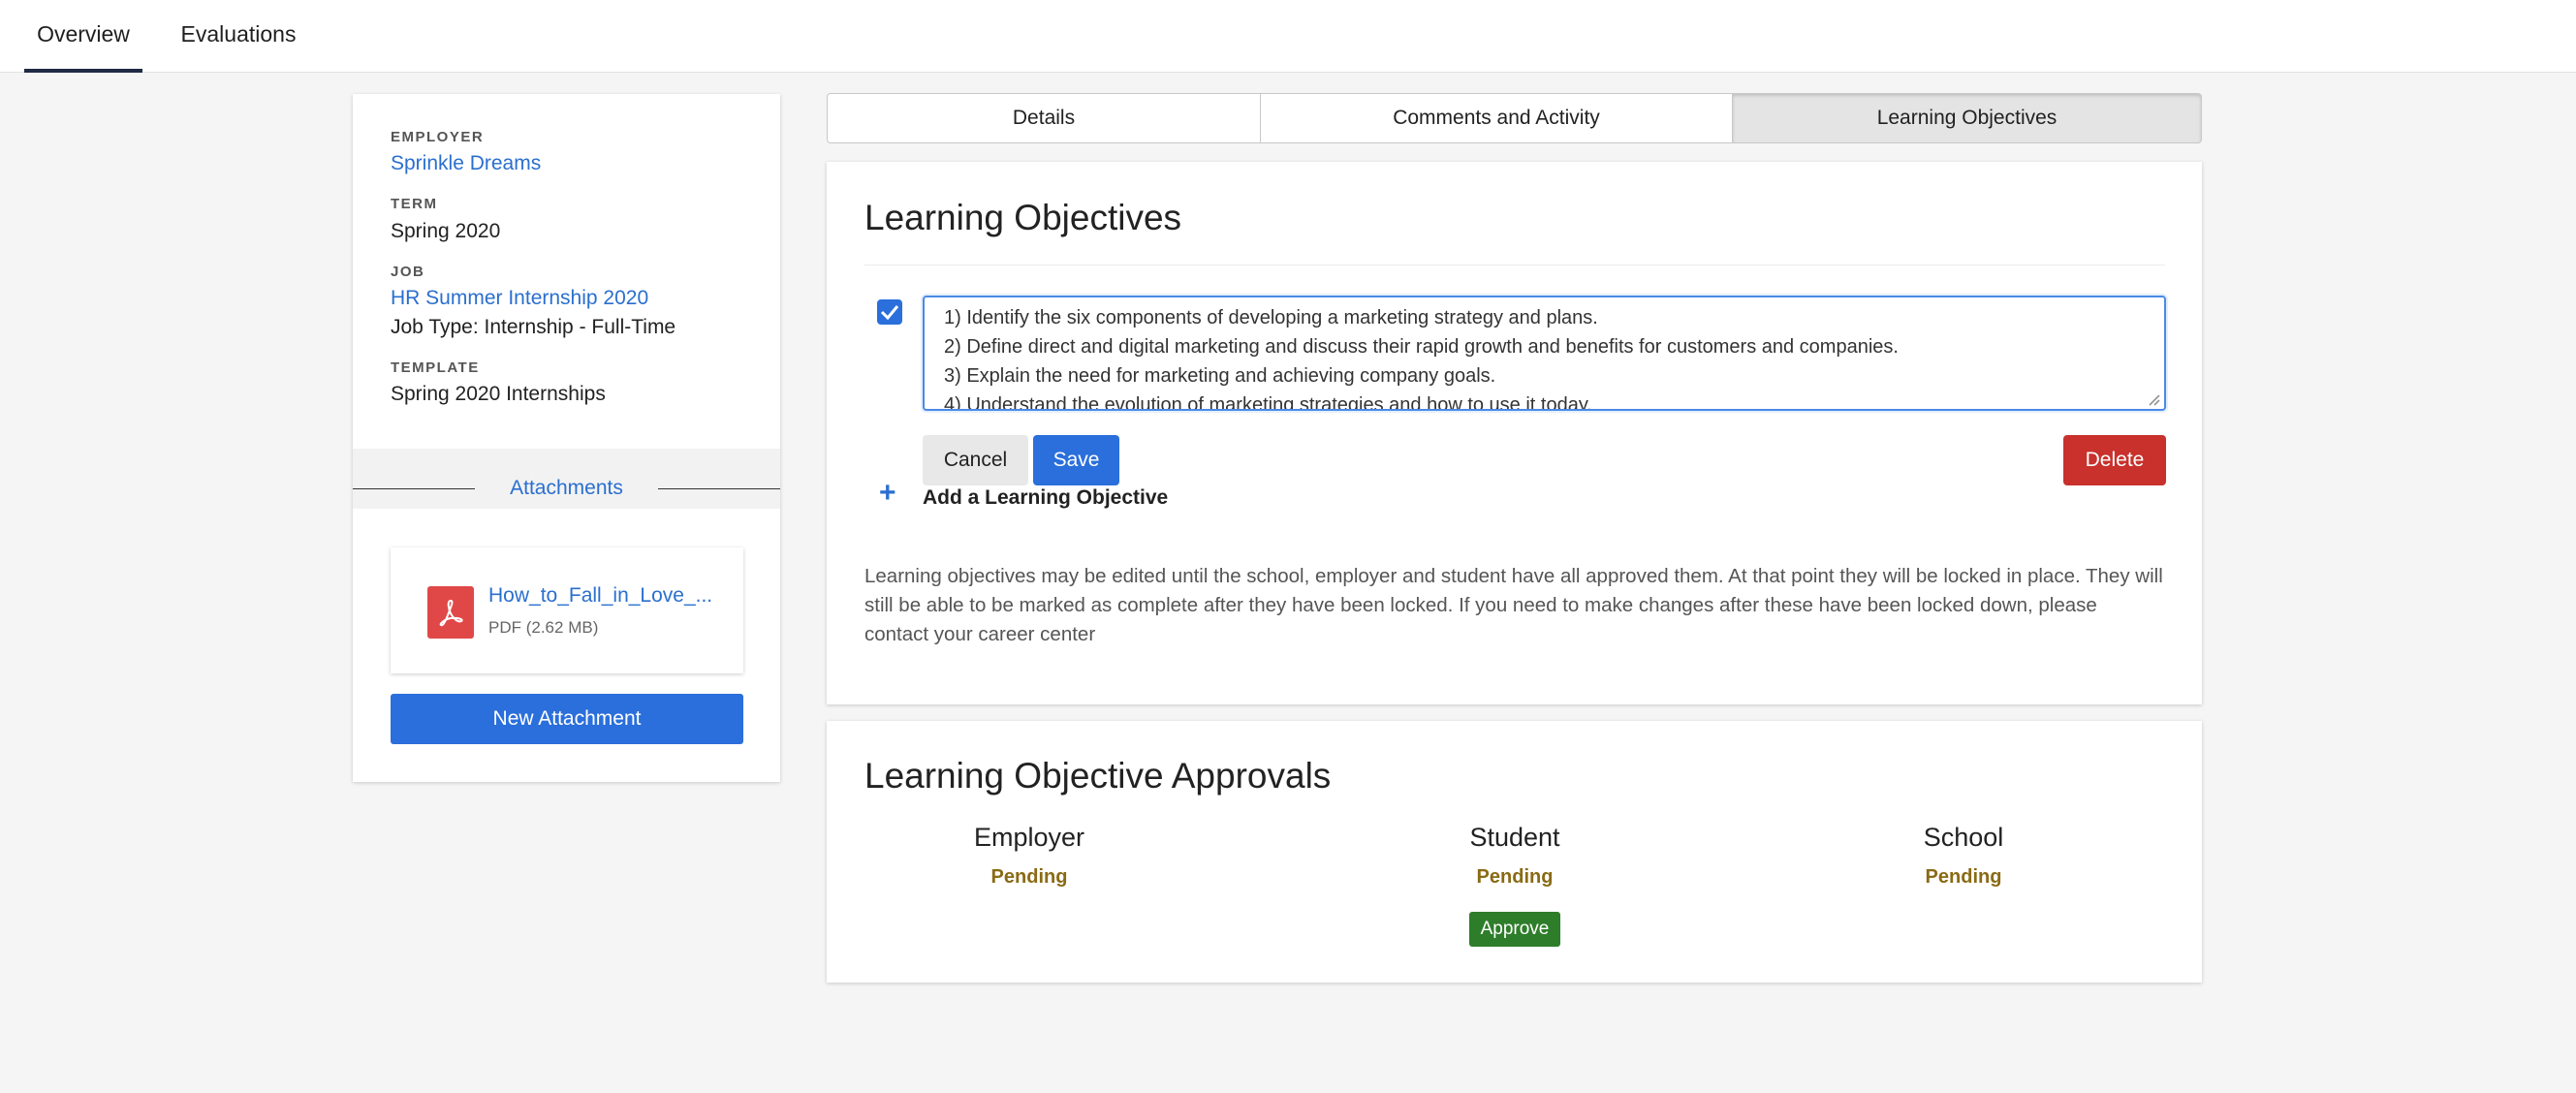 This screenshot has width=2576, height=1093. I want to click on attachment-card: How_to_Fall_in_Love_... PDF (2.62 MB), so click(567, 610).